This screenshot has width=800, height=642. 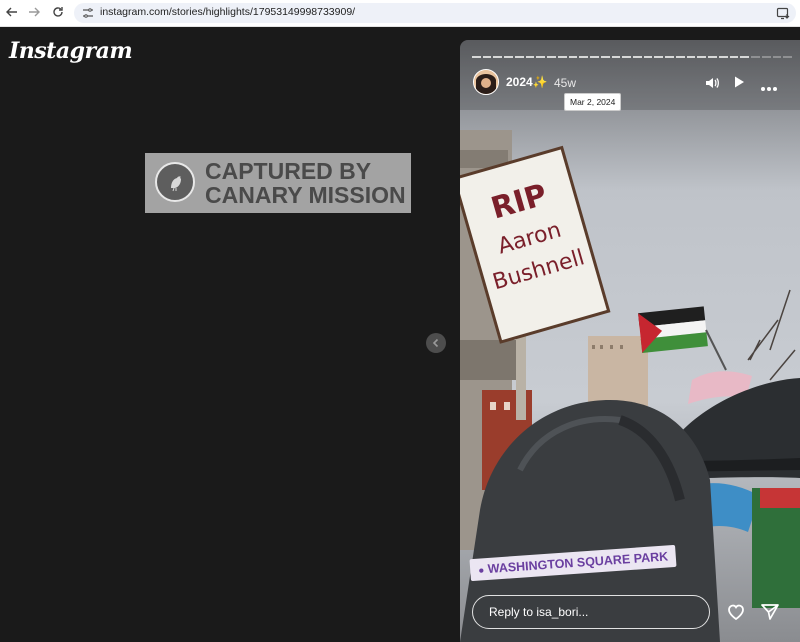 What do you see at coordinates (88, 13) in the screenshot?
I see `site-info-icon` at bounding box center [88, 13].